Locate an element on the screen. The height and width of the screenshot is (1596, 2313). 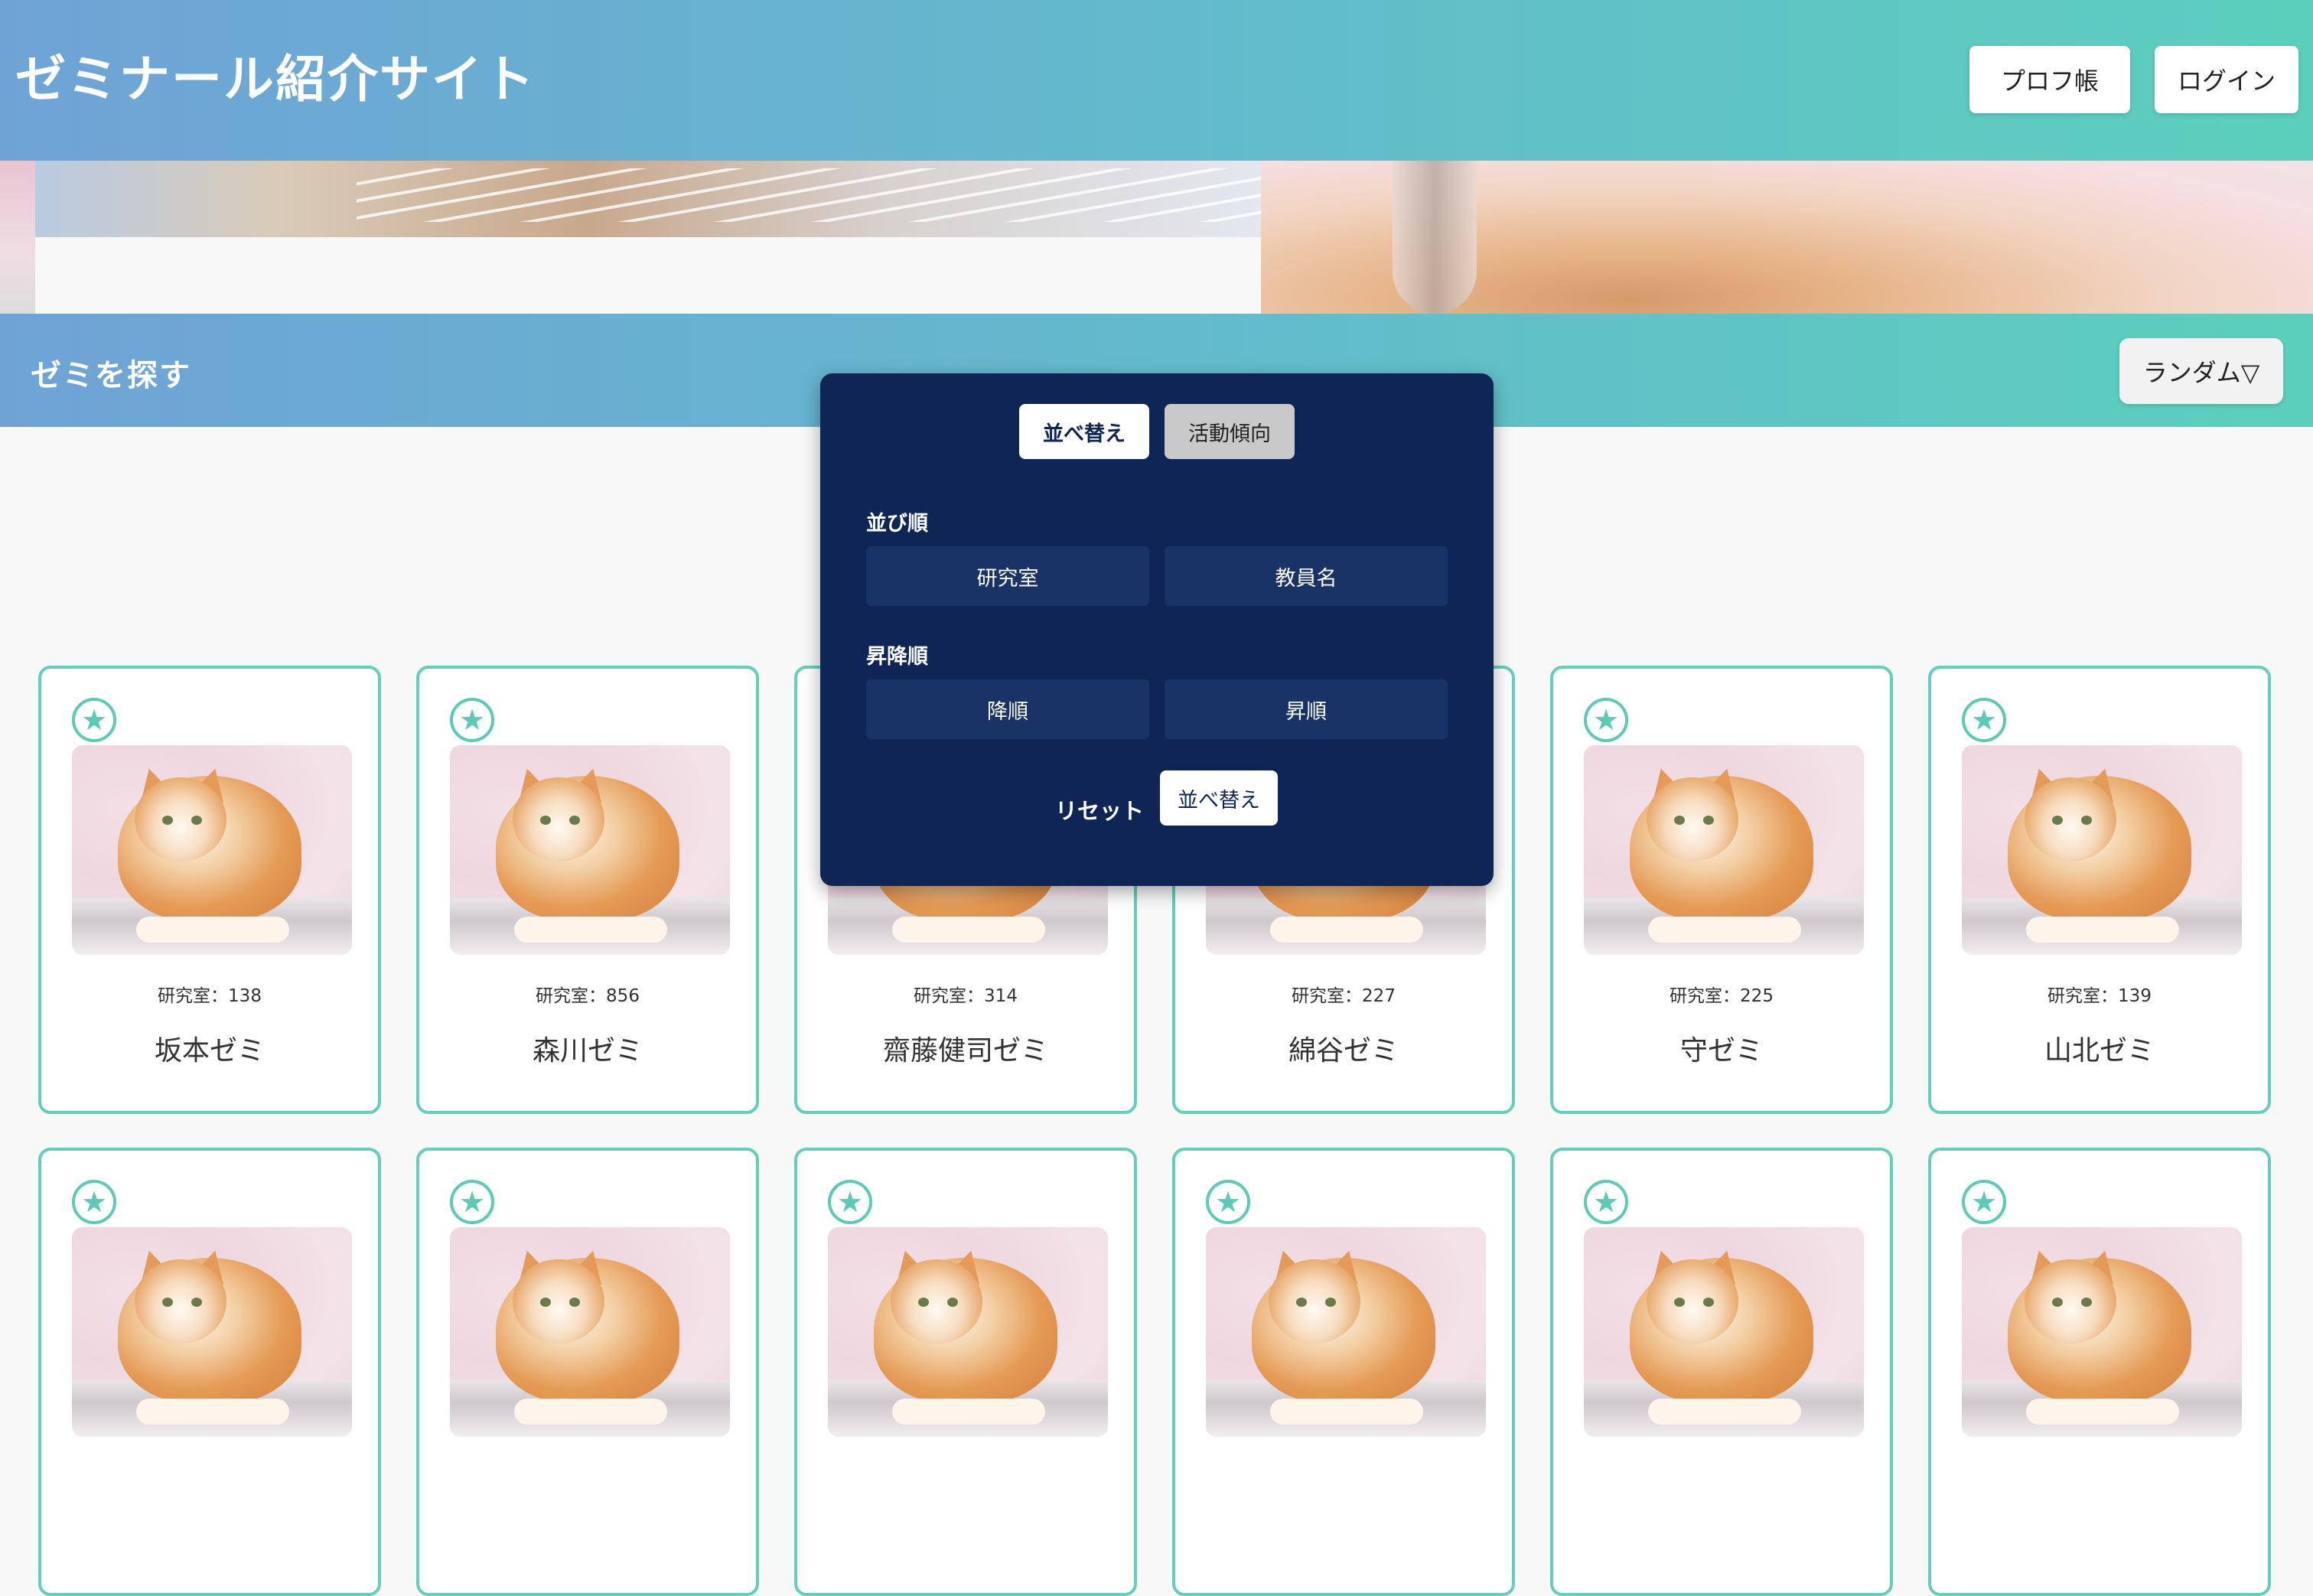
seminar-room: 研究室：856 is located at coordinates (588, 996).